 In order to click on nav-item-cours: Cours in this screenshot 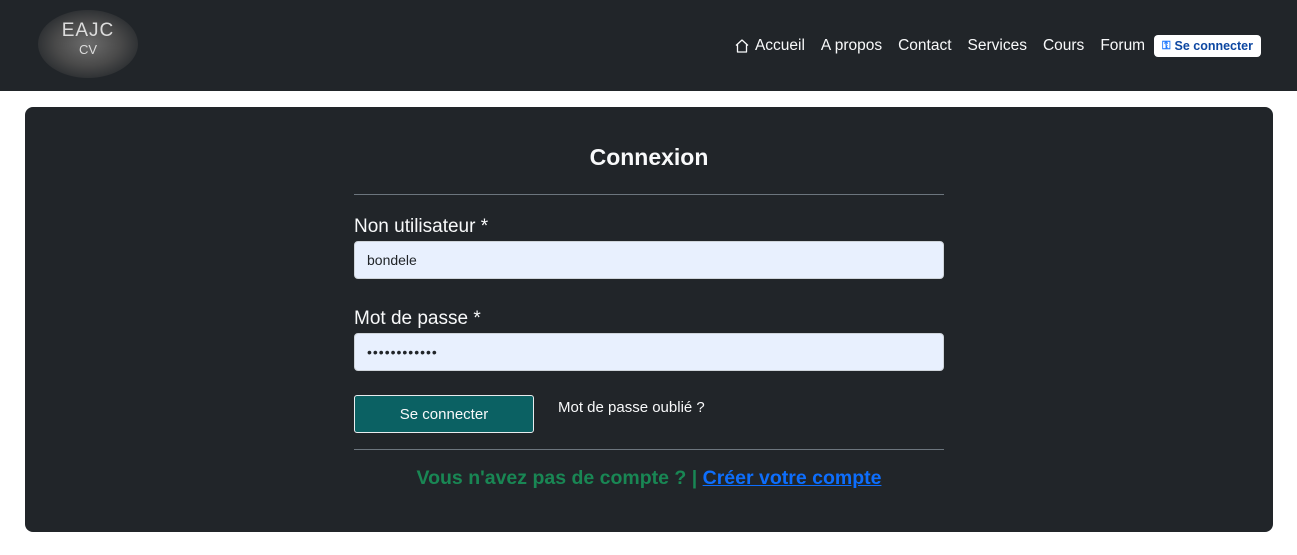, I will do `click(1063, 46)`.